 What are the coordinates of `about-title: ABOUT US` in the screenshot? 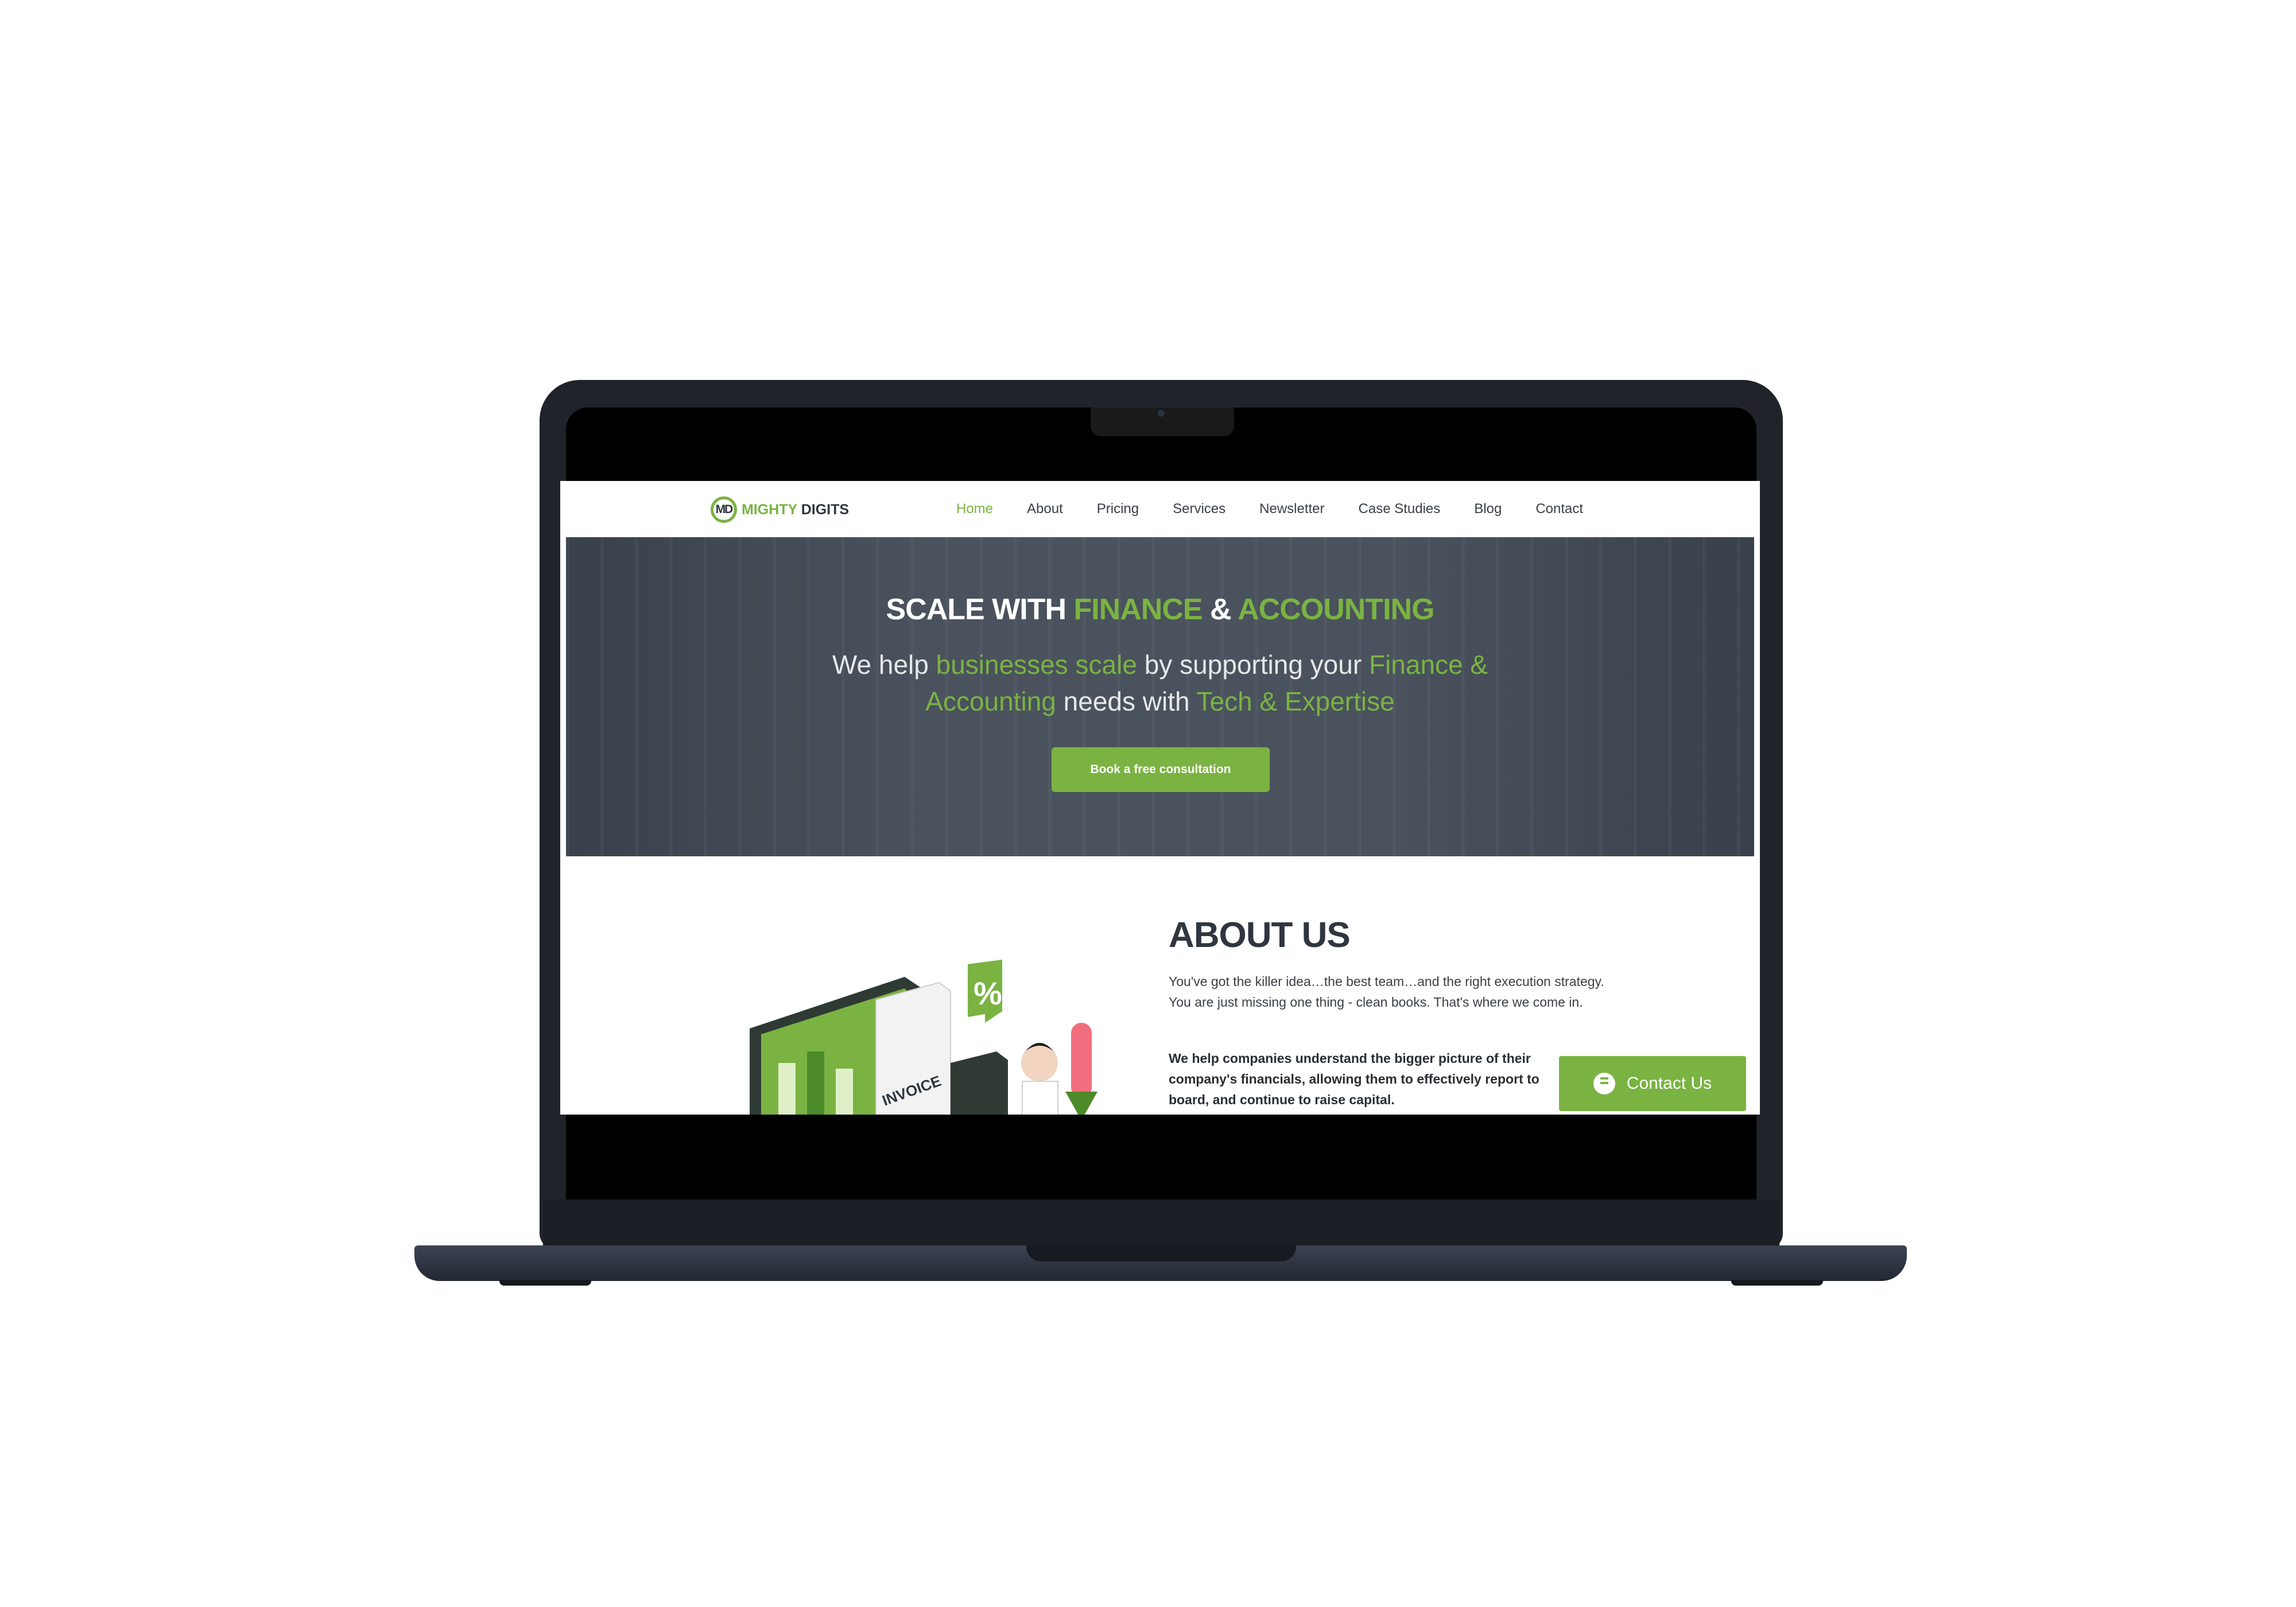 It's located at (1260, 935).